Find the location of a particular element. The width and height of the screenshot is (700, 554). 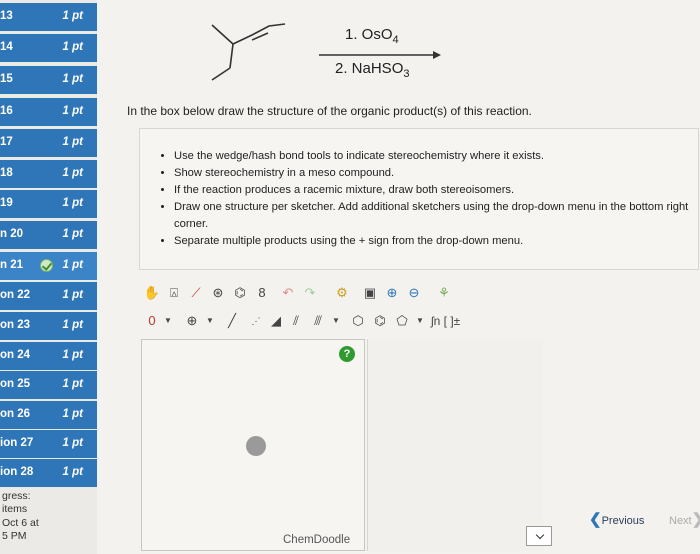

question-item: 16 1 pt is located at coordinates (48, 112).